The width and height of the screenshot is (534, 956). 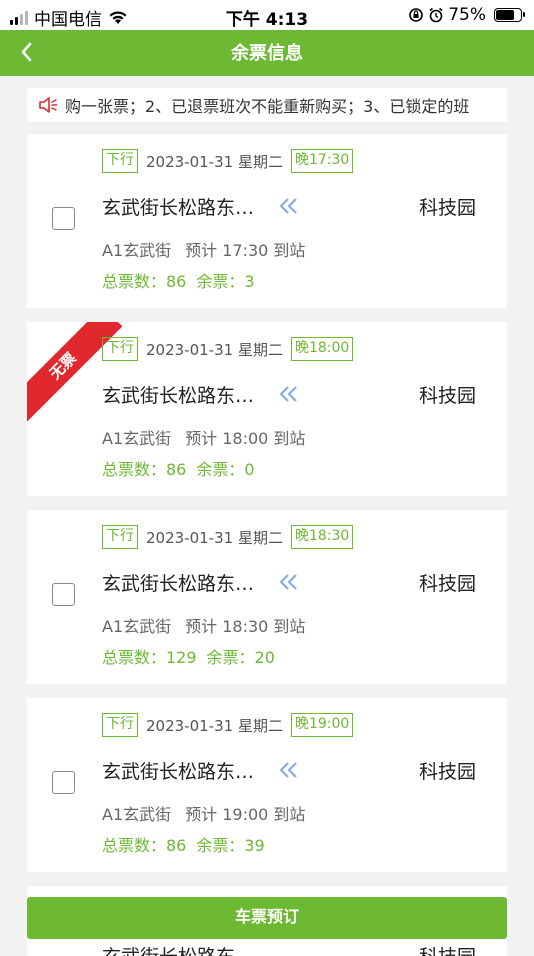 I want to click on eta-text: 预计 17:30 到站, so click(x=245, y=250).